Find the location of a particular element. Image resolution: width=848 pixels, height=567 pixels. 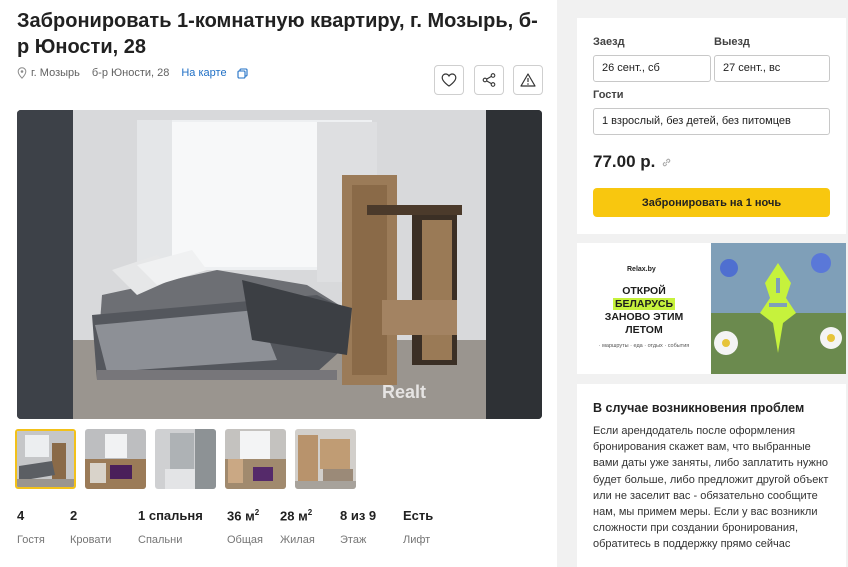

link-icon is located at coordinates (666, 162).